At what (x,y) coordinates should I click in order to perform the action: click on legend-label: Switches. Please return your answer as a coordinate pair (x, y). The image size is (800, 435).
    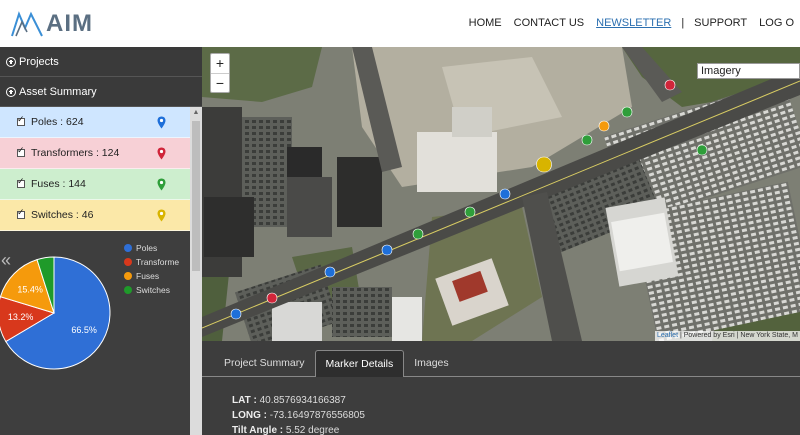
    Looking at the image, I should click on (153, 290).